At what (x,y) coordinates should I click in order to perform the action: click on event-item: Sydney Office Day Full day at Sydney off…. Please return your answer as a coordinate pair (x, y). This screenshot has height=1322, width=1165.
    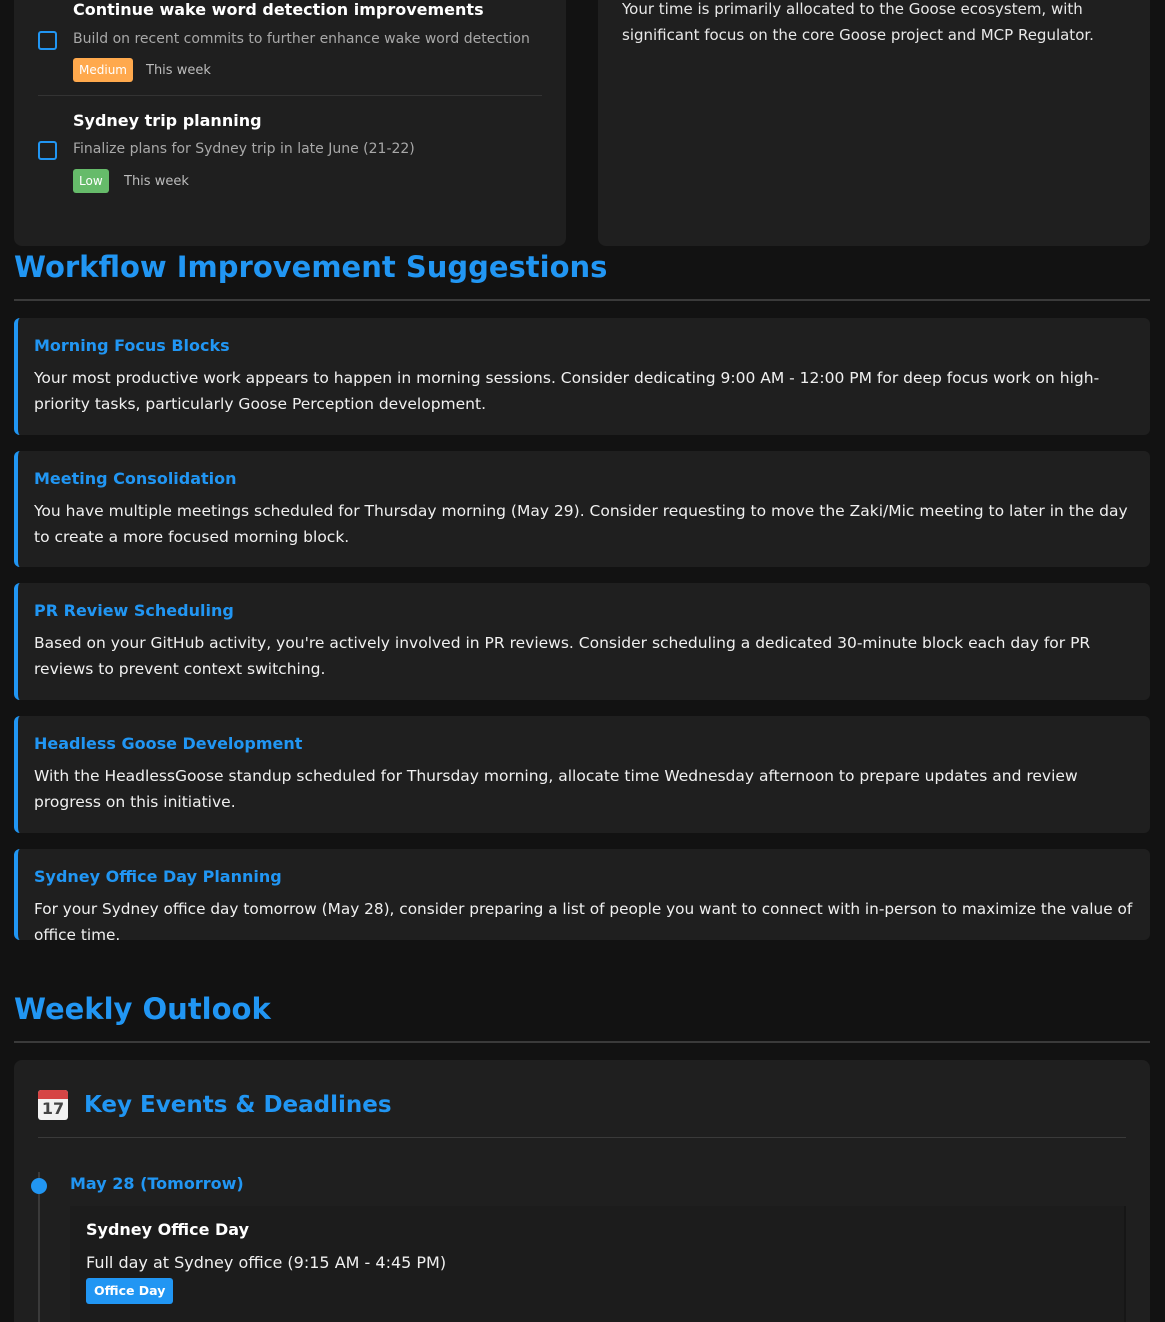
    Looking at the image, I should click on (598, 1264).